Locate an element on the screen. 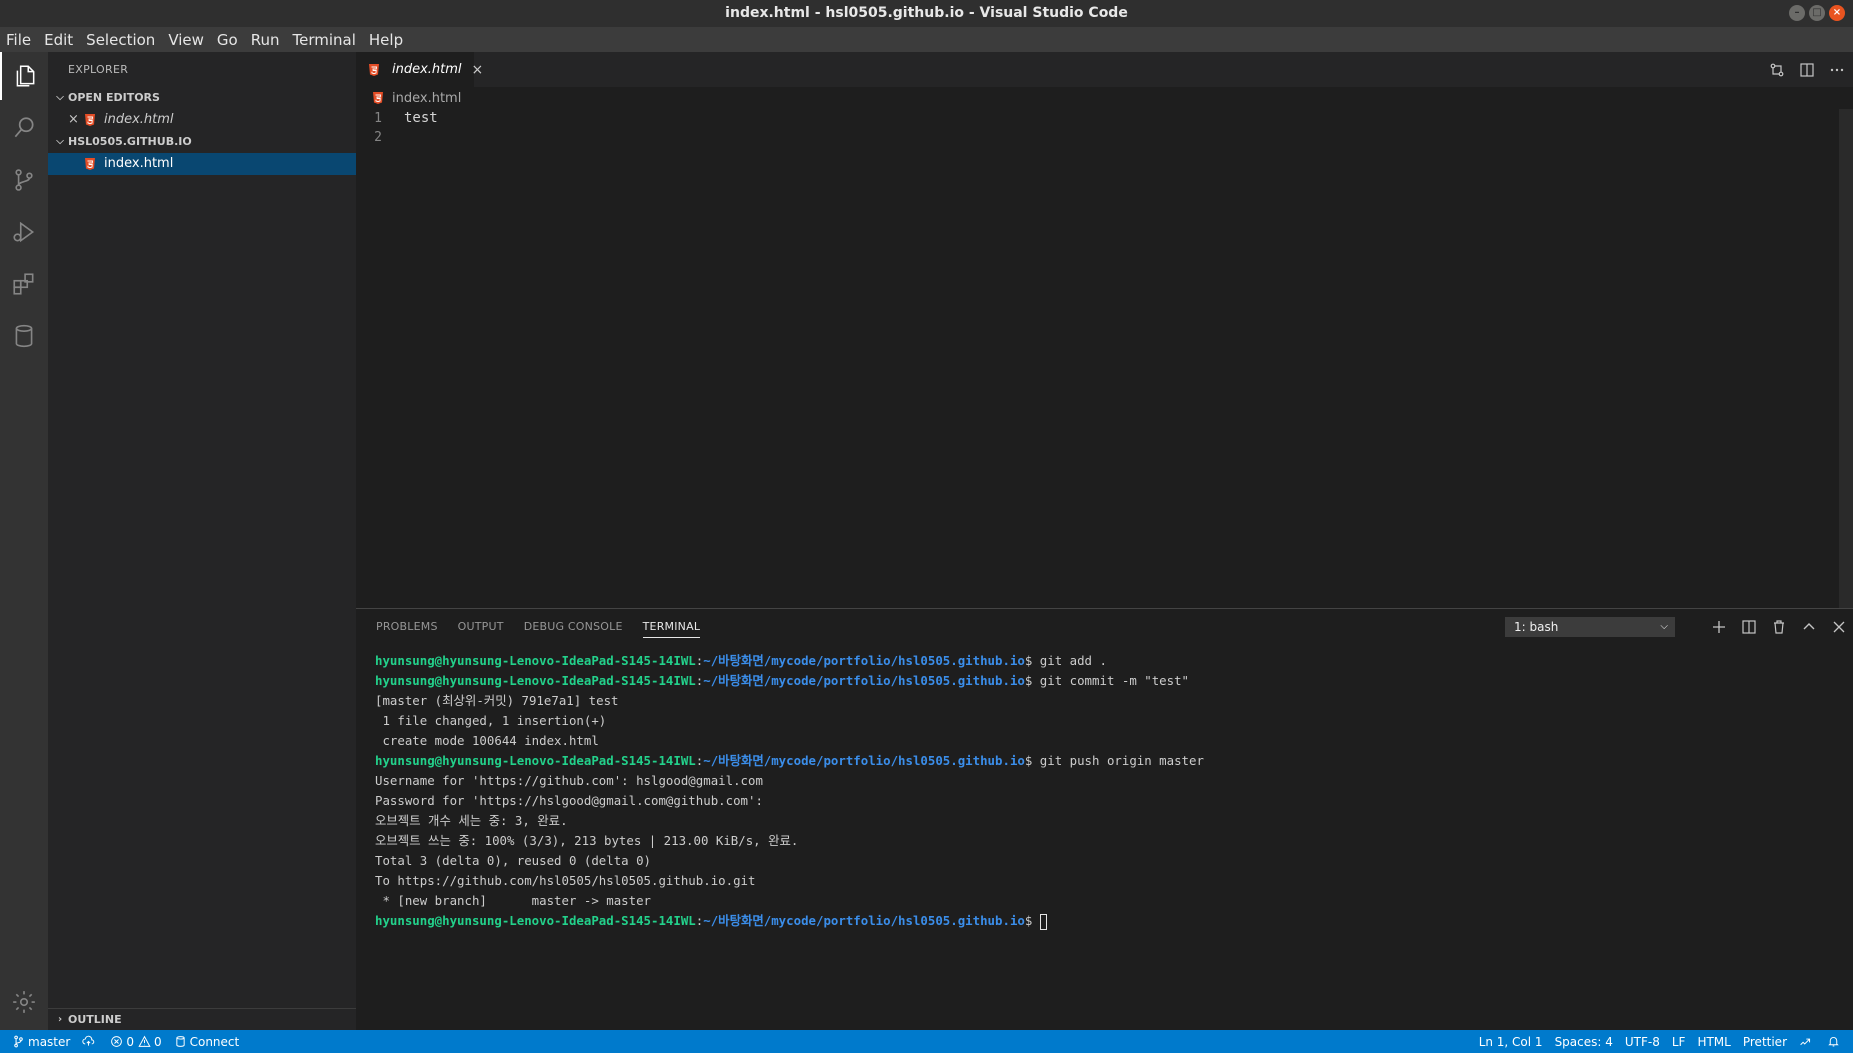 The height and width of the screenshot is (1053, 1853). problems-status: 0 0 is located at coordinates (135, 1041).